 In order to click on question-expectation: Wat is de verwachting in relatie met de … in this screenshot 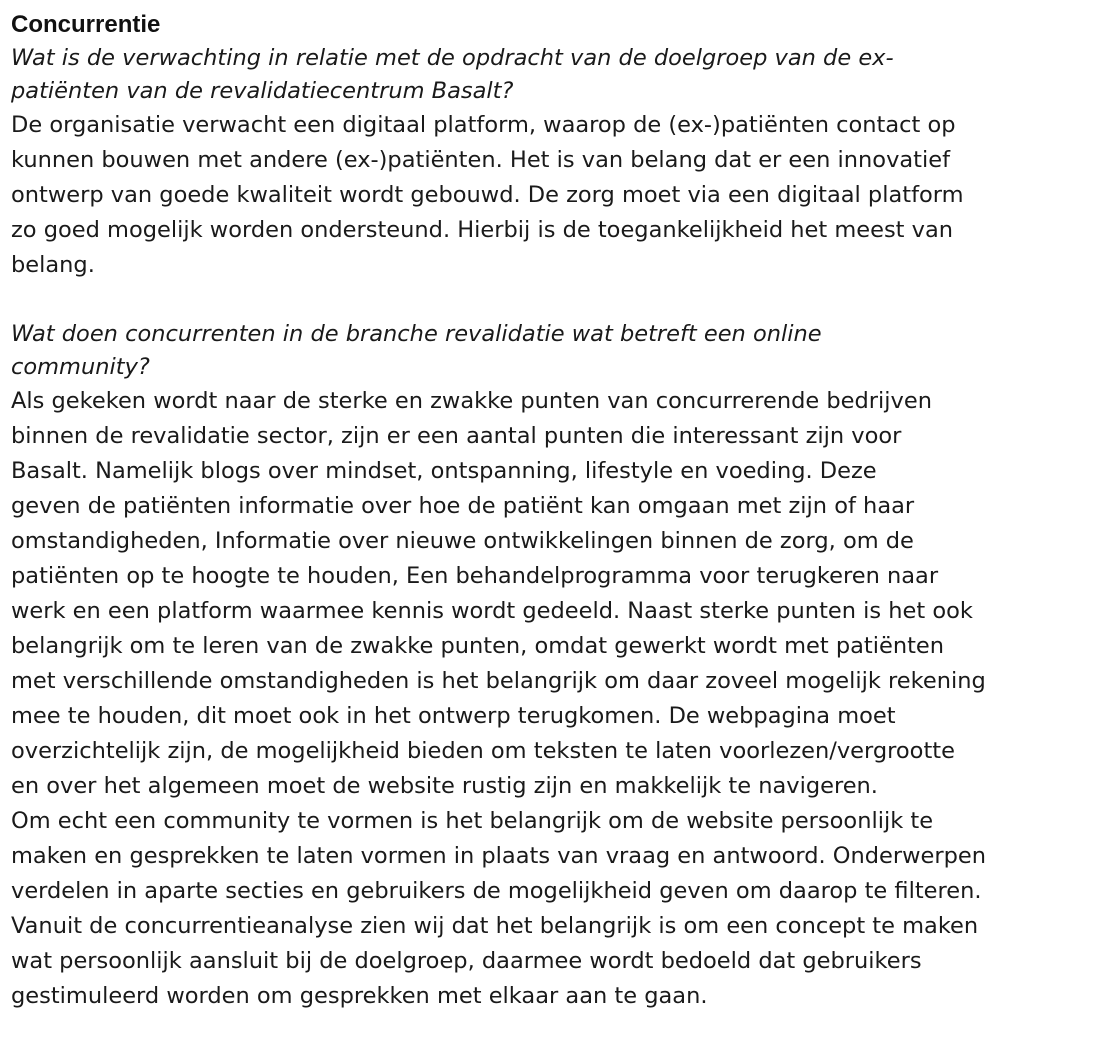, I will do `click(452, 74)`.